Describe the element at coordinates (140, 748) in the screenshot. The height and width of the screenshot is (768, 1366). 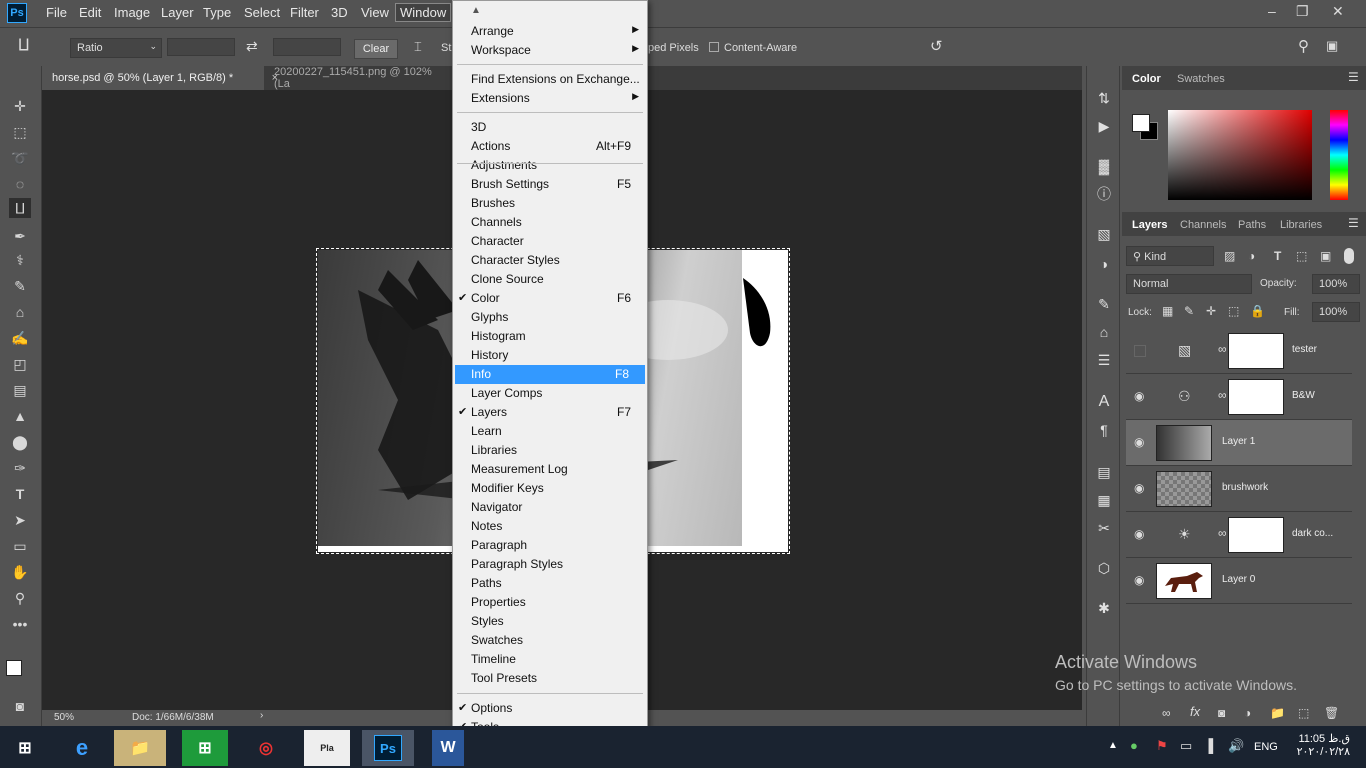
I see `file-explorer-icon: 📁` at that location.